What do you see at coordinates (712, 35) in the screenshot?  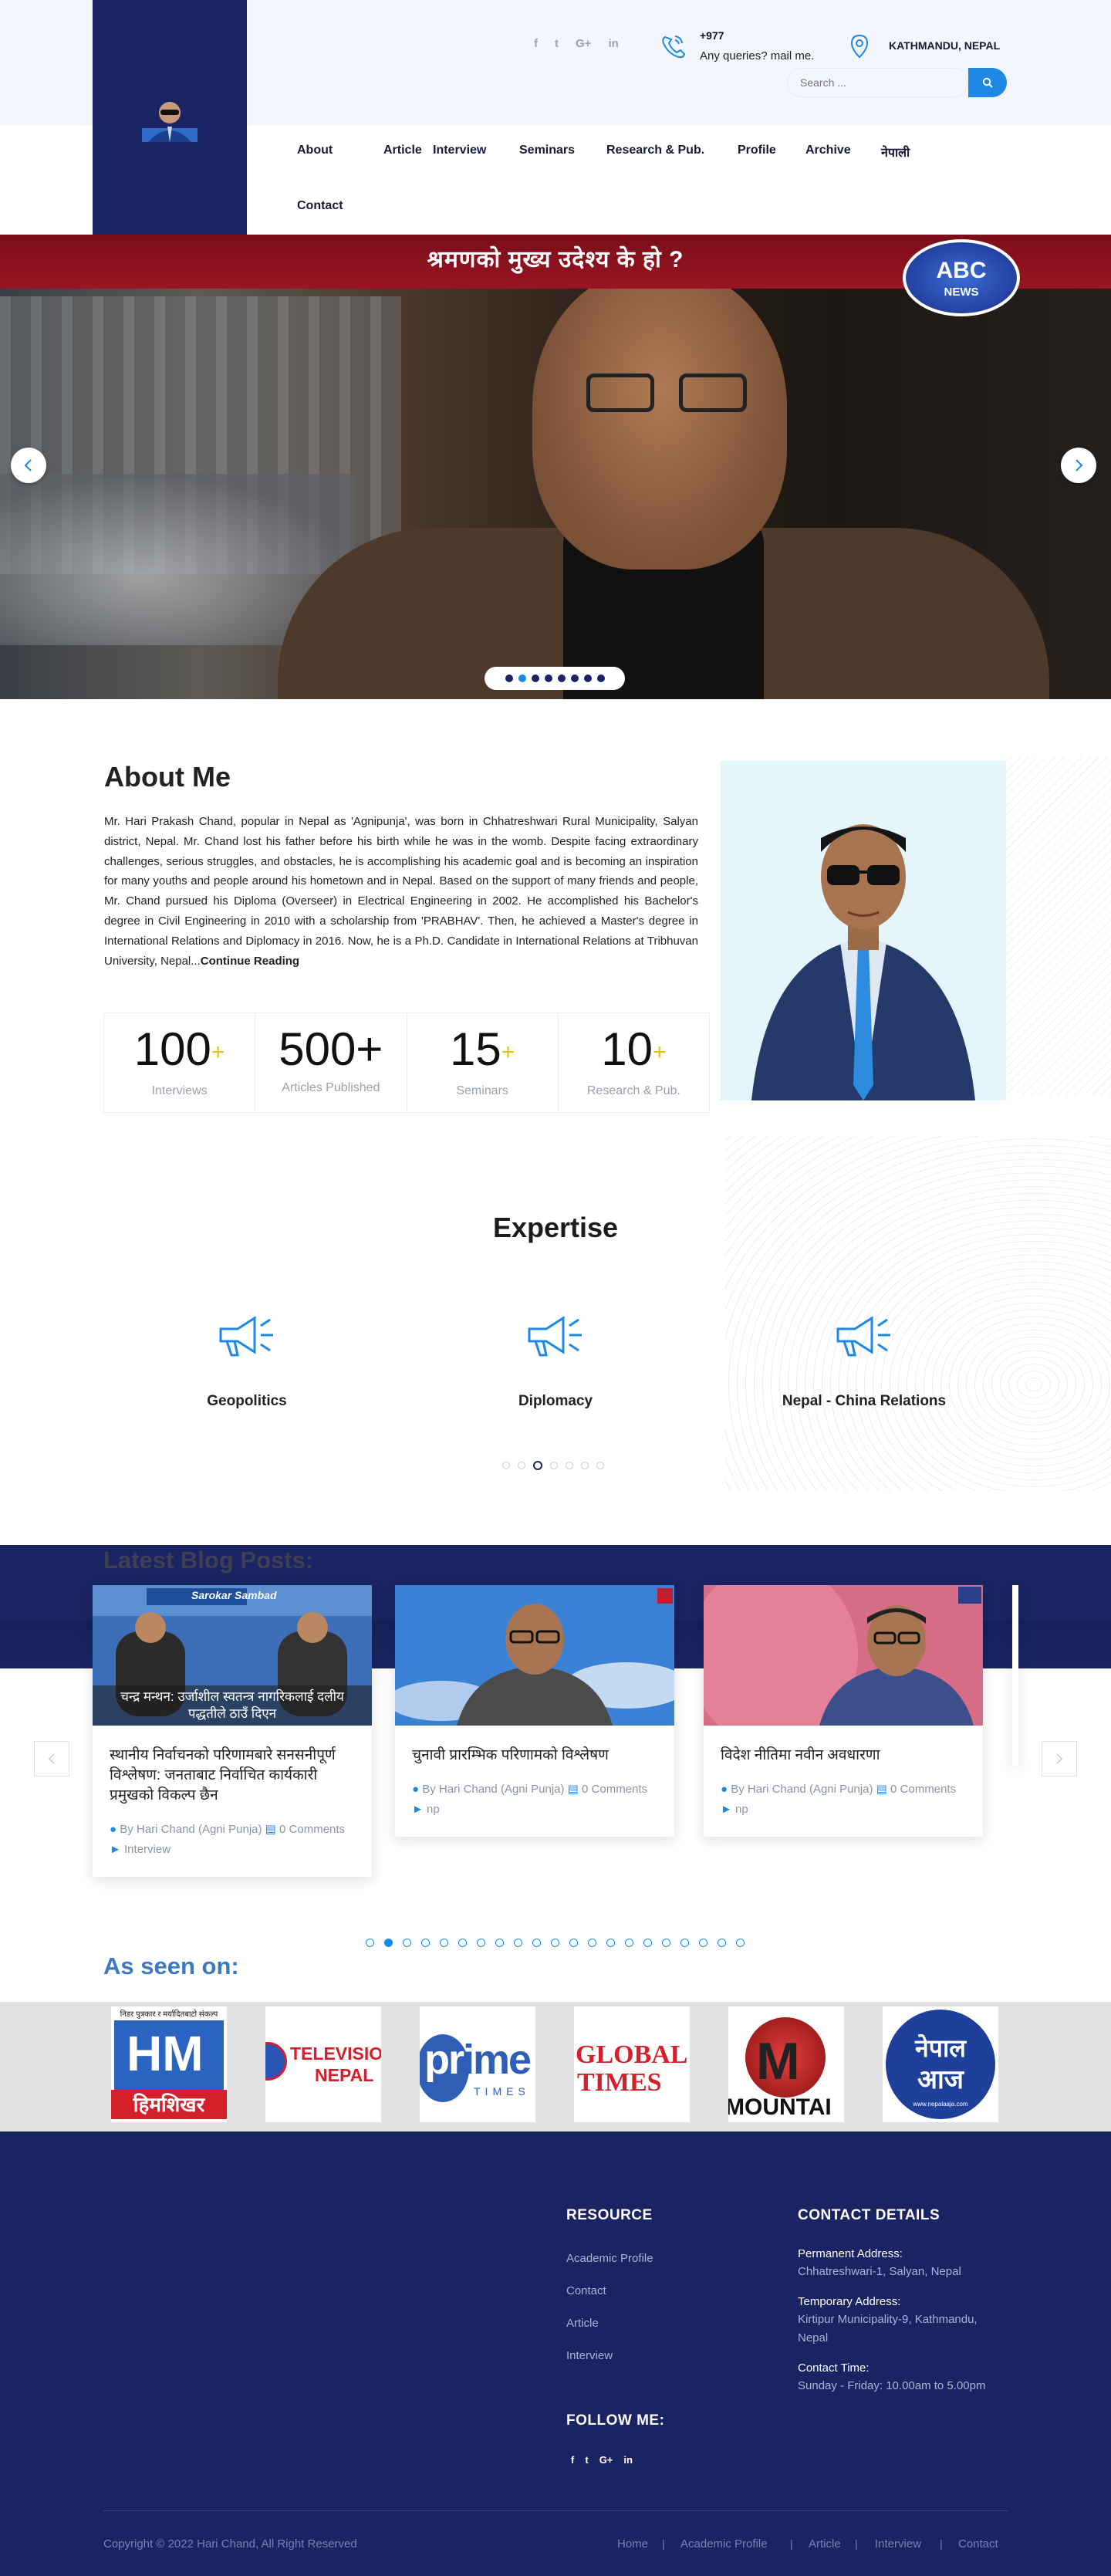 I see `phone-number: +977` at bounding box center [712, 35].